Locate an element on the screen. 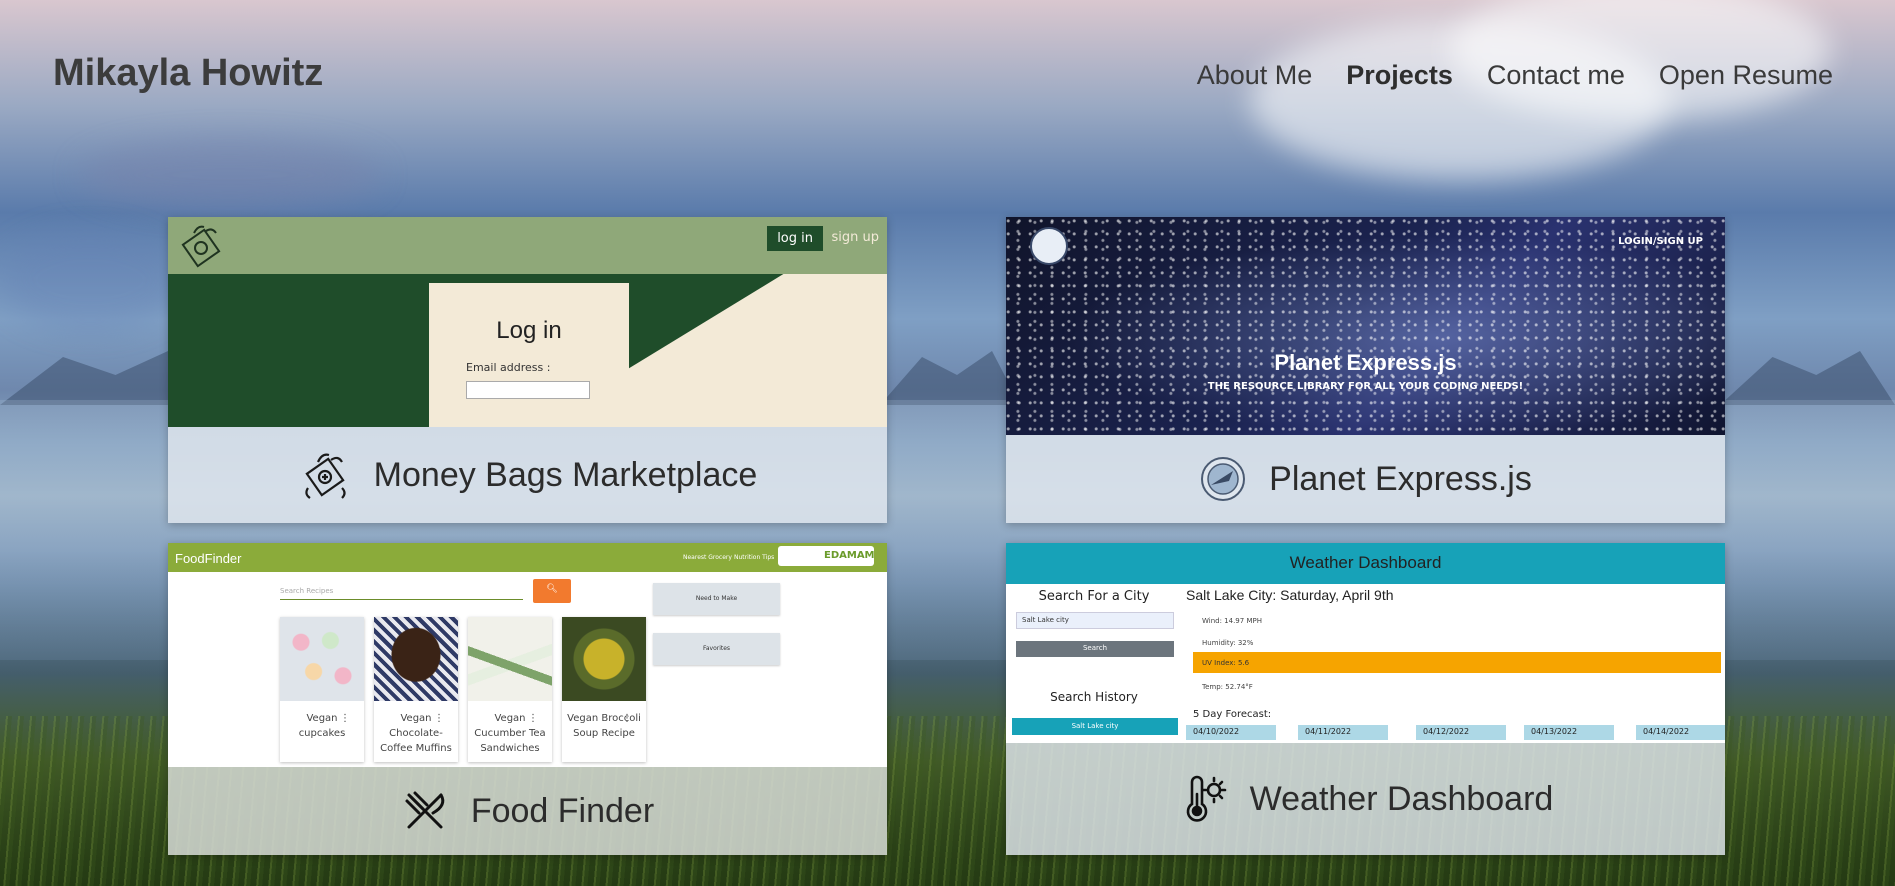 This screenshot has height=886, width=1895. forecast-date: 04/14/2022 is located at coordinates (1680, 732).